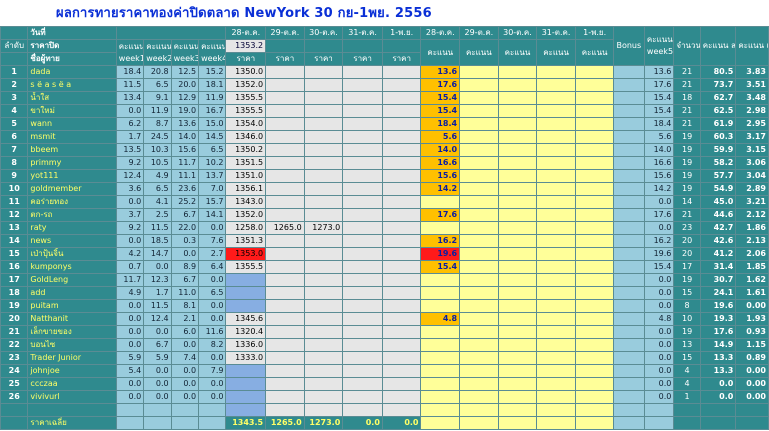 This screenshot has width=769, height=431. Describe the element at coordinates (185, 163) in the screenshot. I see `week3-score: 11.7` at that location.